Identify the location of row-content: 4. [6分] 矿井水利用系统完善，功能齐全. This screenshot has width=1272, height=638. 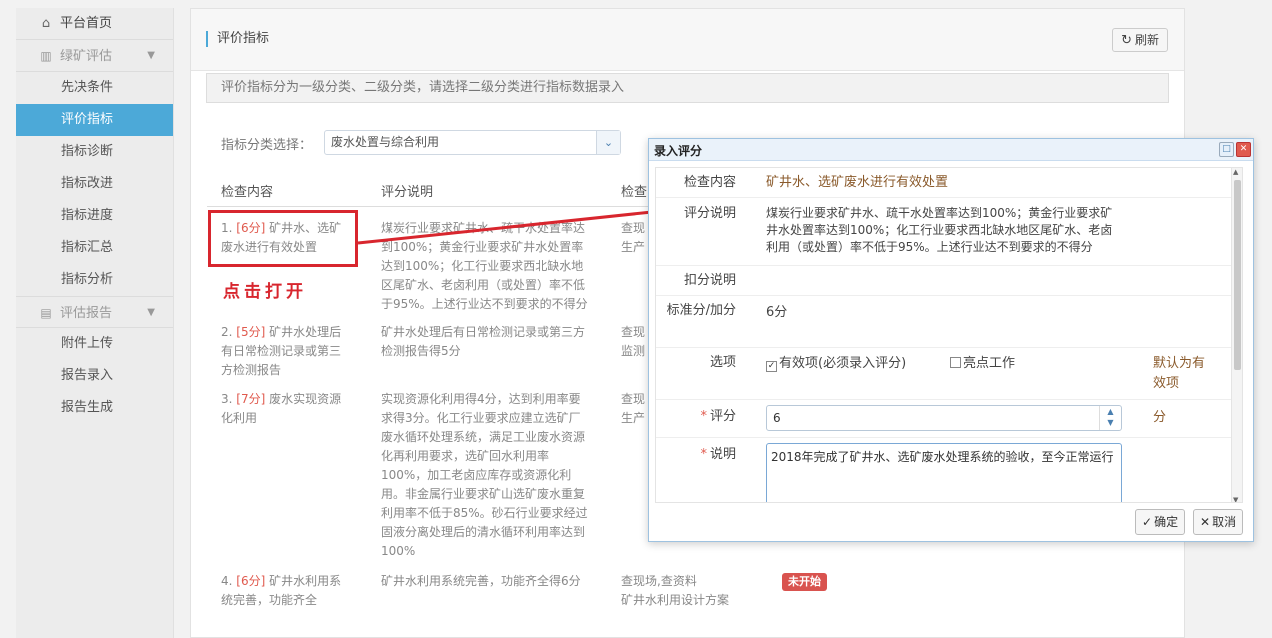
(286, 591).